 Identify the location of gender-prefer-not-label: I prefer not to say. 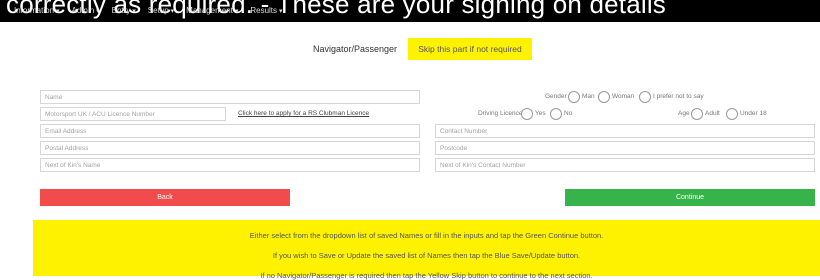
(678, 96).